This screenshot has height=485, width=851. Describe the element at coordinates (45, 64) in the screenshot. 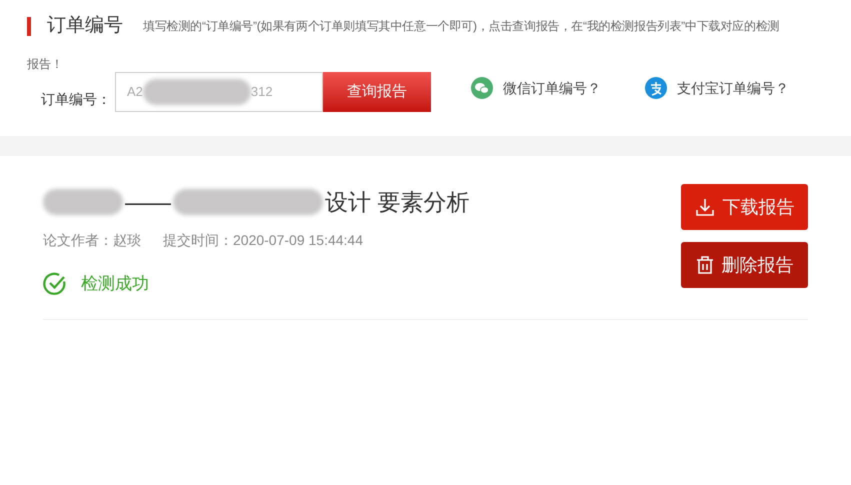

I see `instructions-text: 报告！` at that location.